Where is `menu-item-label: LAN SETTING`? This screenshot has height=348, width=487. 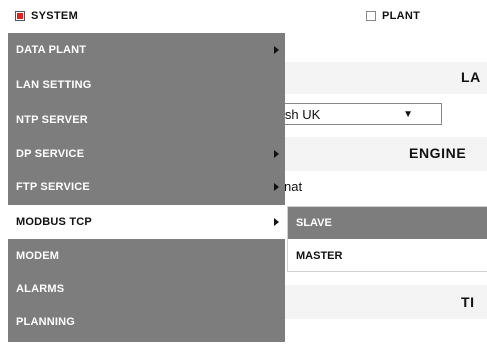 menu-item-label: LAN SETTING is located at coordinates (54, 85).